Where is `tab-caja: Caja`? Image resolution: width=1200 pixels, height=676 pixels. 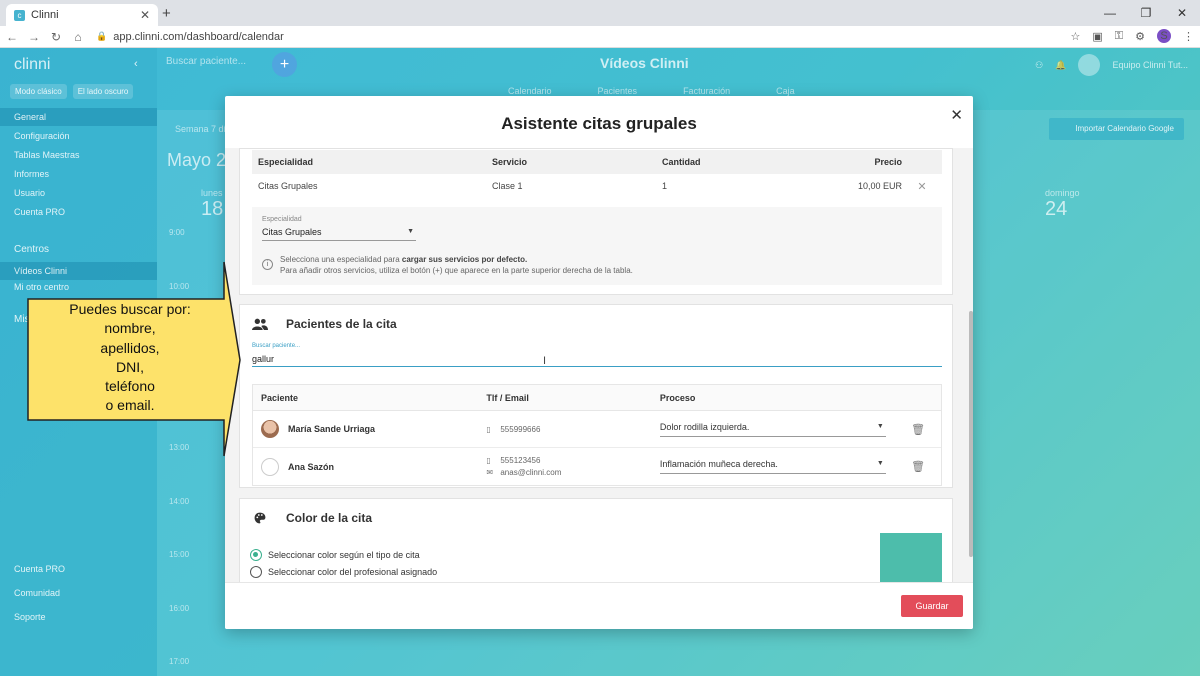
tab-caja: Caja is located at coordinates (785, 91).